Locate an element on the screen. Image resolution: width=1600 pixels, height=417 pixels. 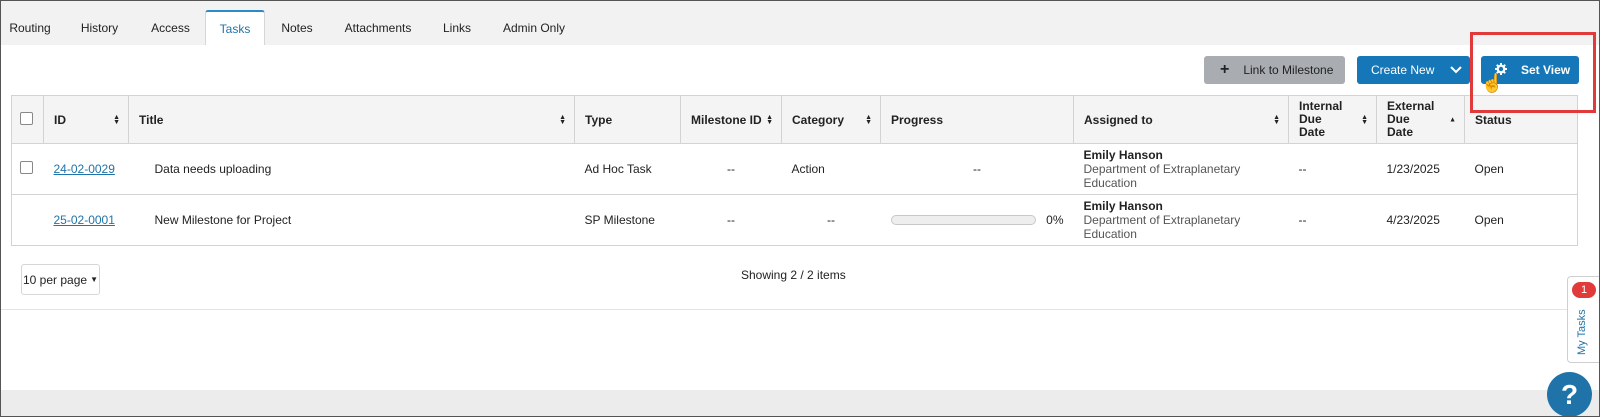
link-to-milestone-button: + Link to Milestone is located at coordinates (1274, 70).